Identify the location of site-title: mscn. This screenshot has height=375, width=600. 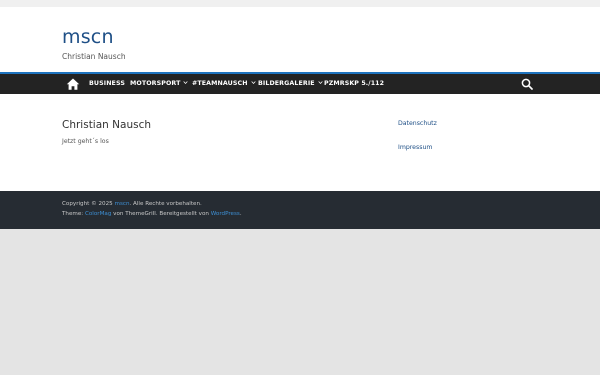
(88, 37).